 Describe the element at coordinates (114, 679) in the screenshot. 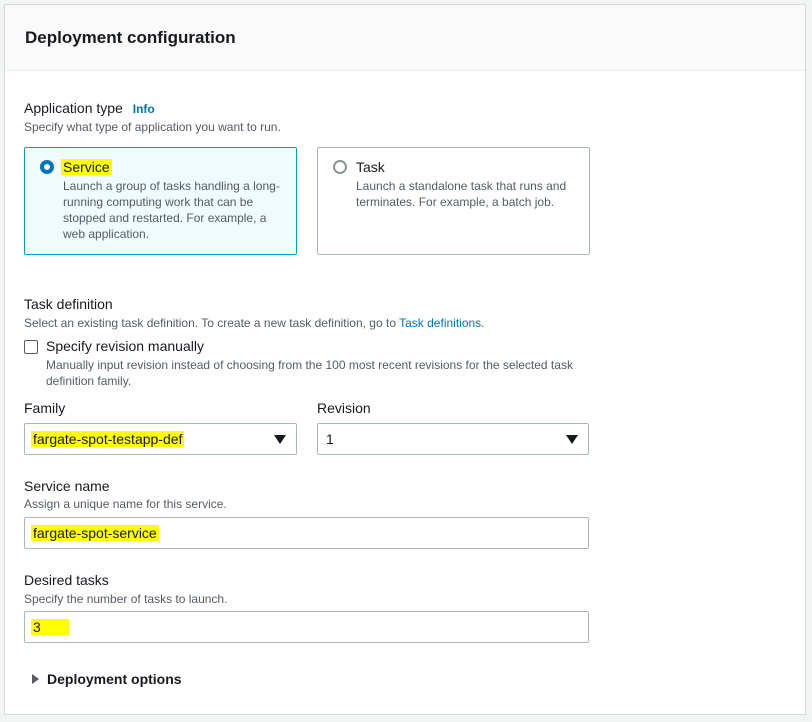

I see `deployment-options-label: Deployment options` at that location.